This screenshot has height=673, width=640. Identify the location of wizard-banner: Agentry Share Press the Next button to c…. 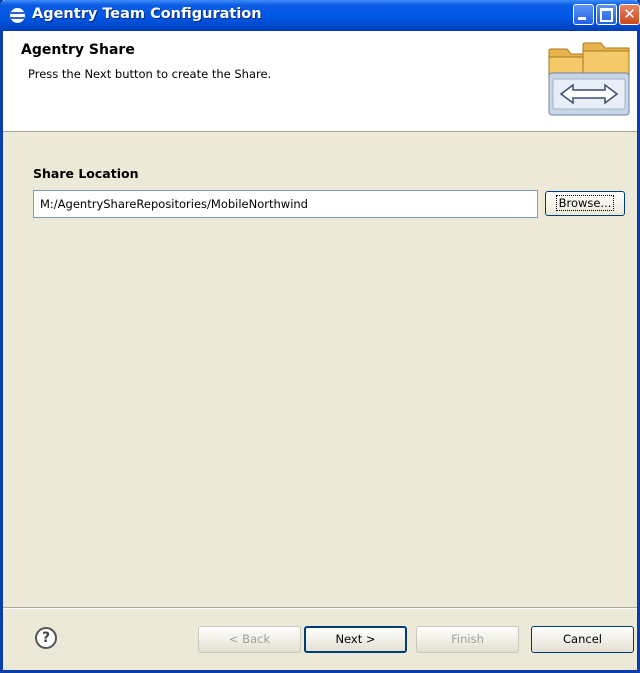
(320, 81).